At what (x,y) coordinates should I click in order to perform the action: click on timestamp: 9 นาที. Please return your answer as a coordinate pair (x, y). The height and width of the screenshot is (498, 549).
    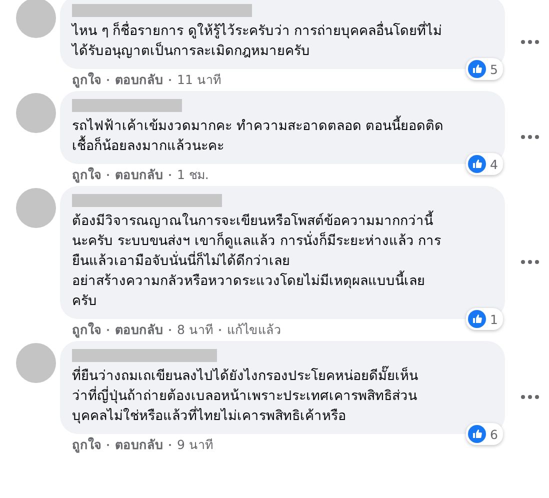
    Looking at the image, I should click on (195, 445).